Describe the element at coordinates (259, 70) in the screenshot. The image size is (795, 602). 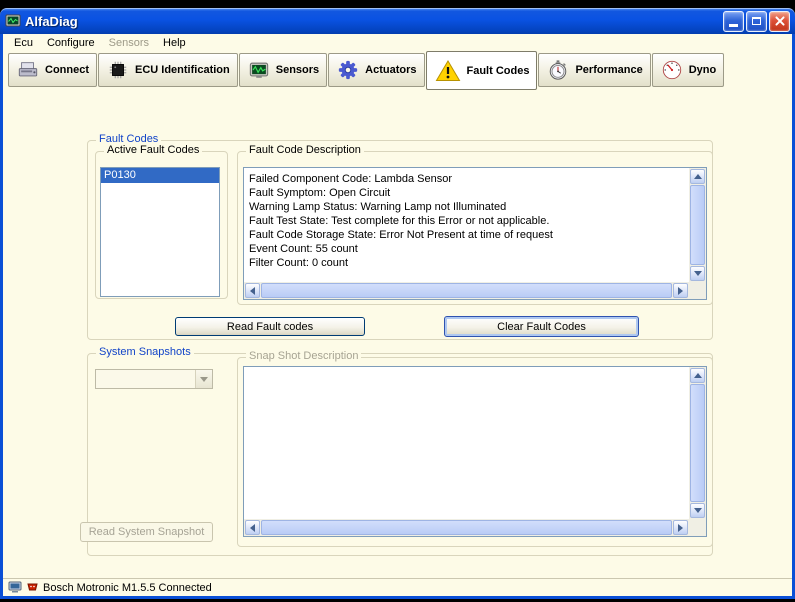
I see `oscilloscope-icon` at that location.